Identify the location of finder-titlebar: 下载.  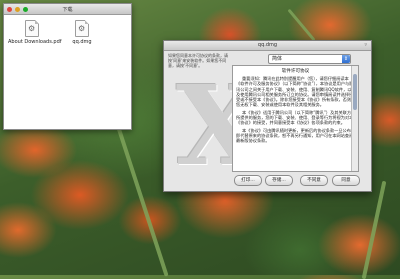
(67, 9).